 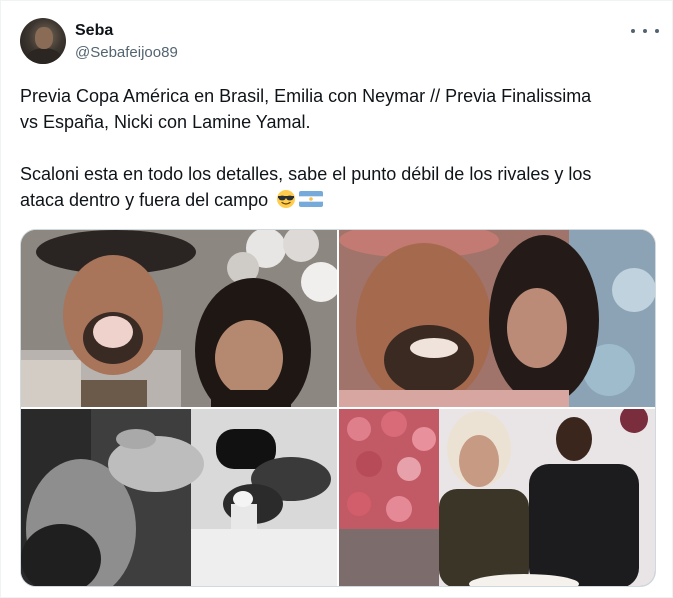 I want to click on photo-2-image, so click(x=497, y=318).